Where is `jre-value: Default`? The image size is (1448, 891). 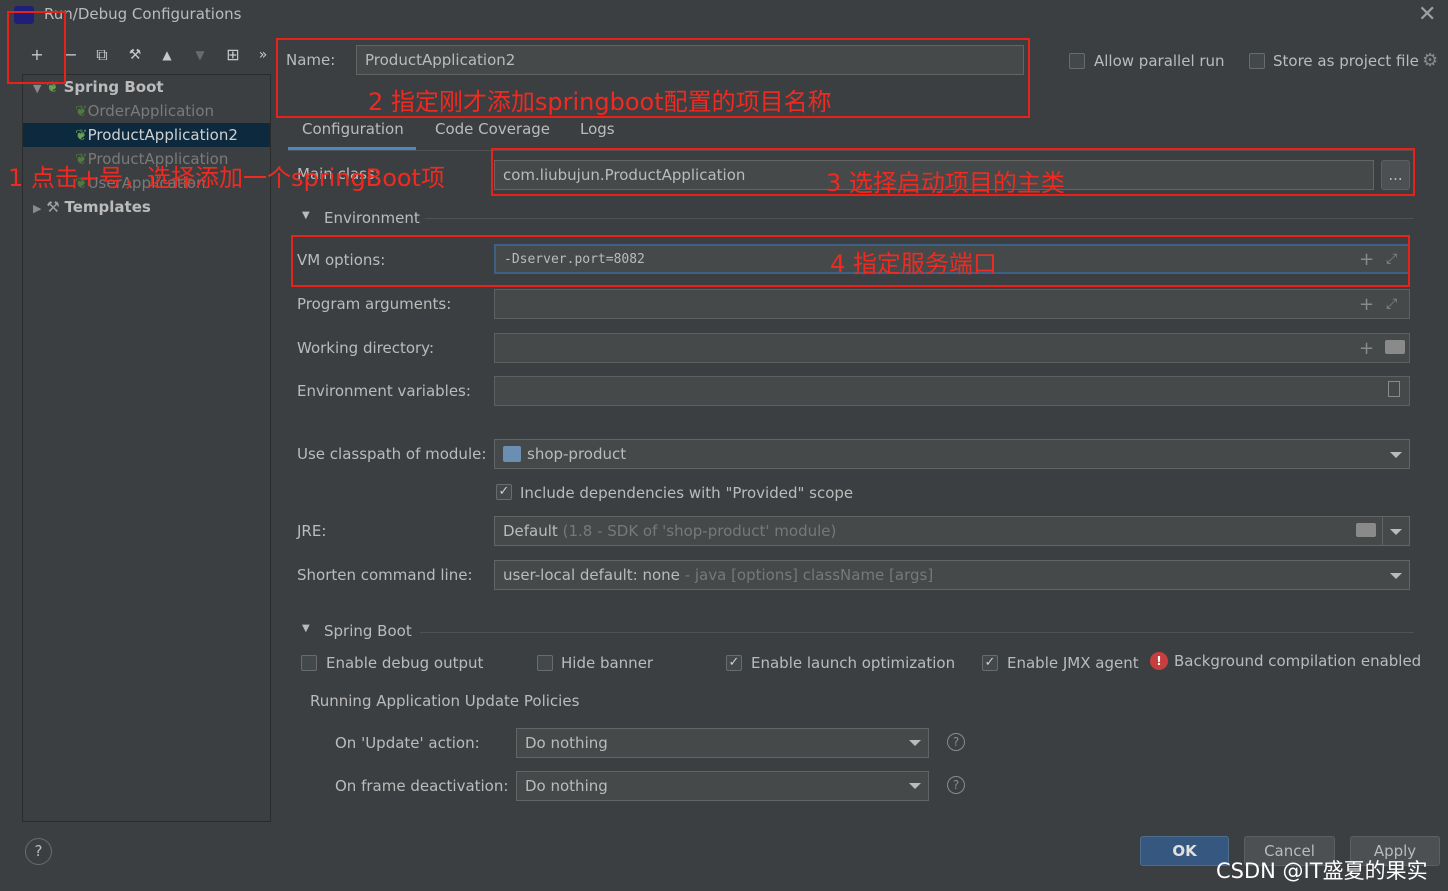
jre-value: Default is located at coordinates (530, 531).